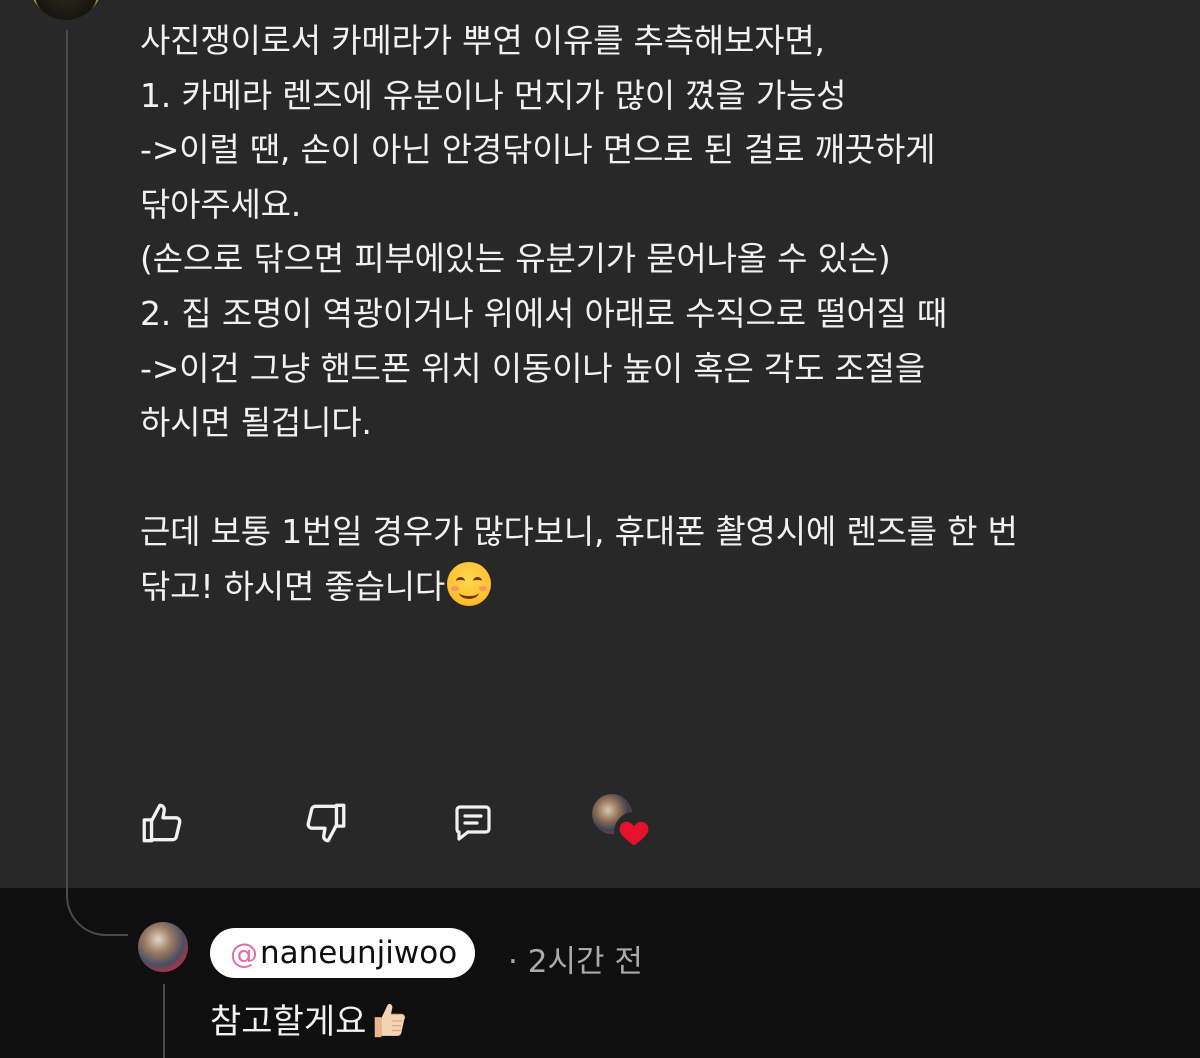 The width and height of the screenshot is (1200, 1058). Describe the element at coordinates (538, 150) in the screenshot. I see `comment-line: ->이럴 땐, 손이 아닌 안경닦이나 면으로 된 걸로 깨끗하게` at that location.